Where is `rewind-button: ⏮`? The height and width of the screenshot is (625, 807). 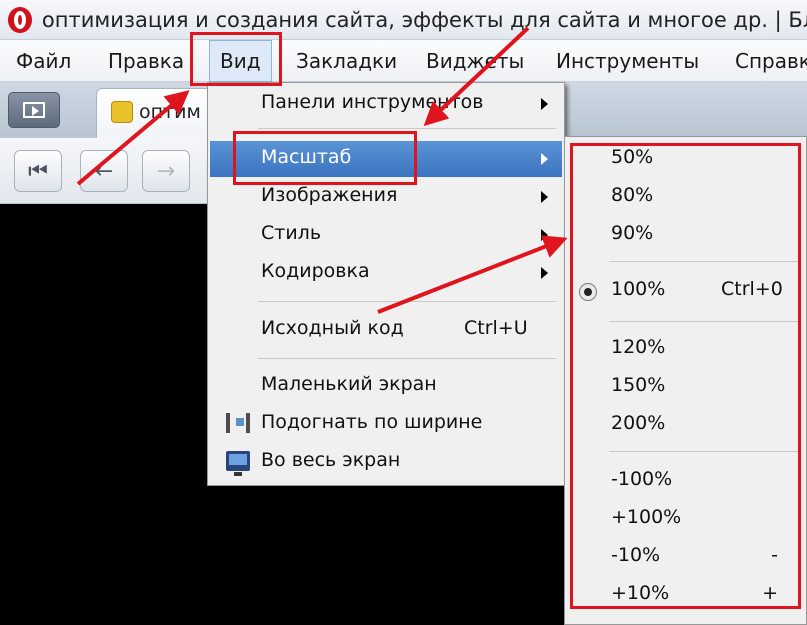 rewind-button: ⏮ is located at coordinates (38, 171).